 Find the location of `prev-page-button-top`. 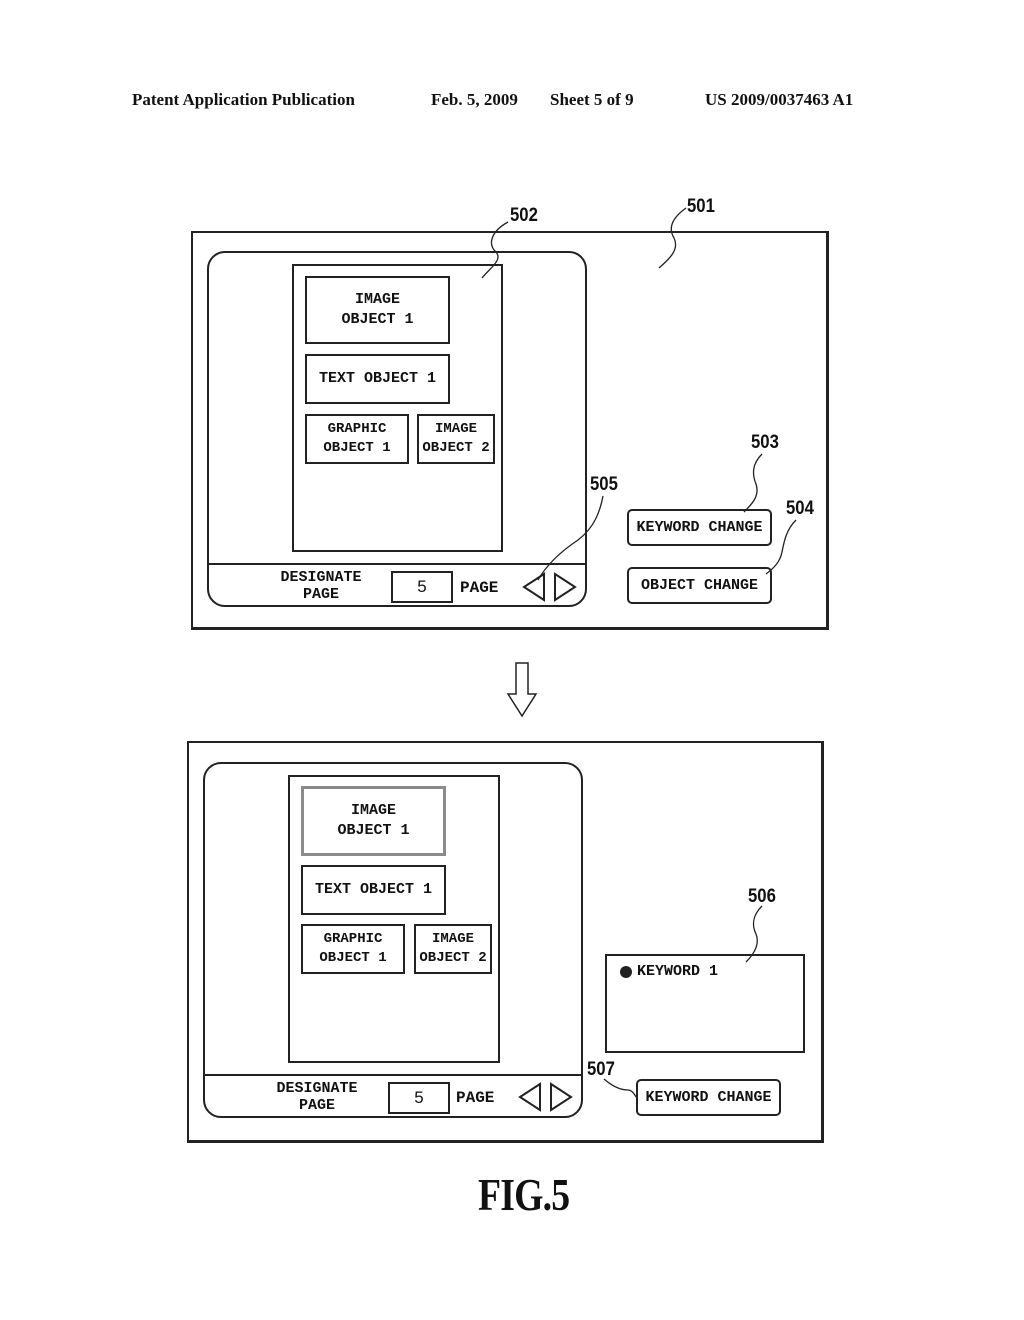

prev-page-button-top is located at coordinates (534, 587).